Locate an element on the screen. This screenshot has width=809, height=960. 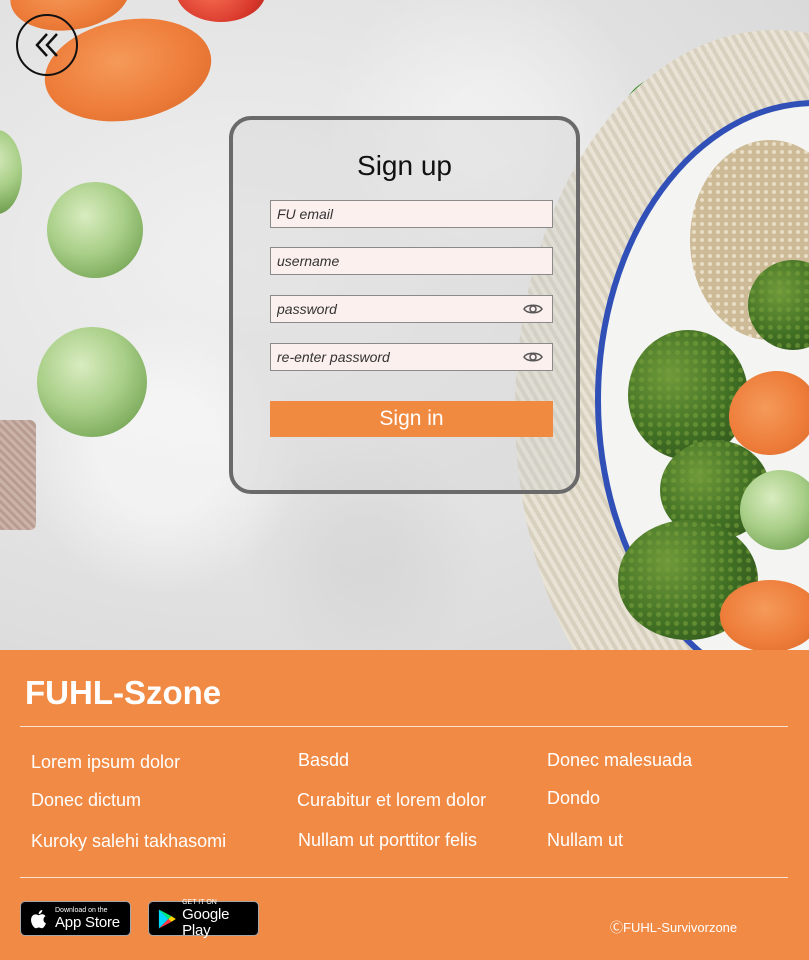
footer-link: Kuroky salehi takhasomi is located at coordinates (128, 841).